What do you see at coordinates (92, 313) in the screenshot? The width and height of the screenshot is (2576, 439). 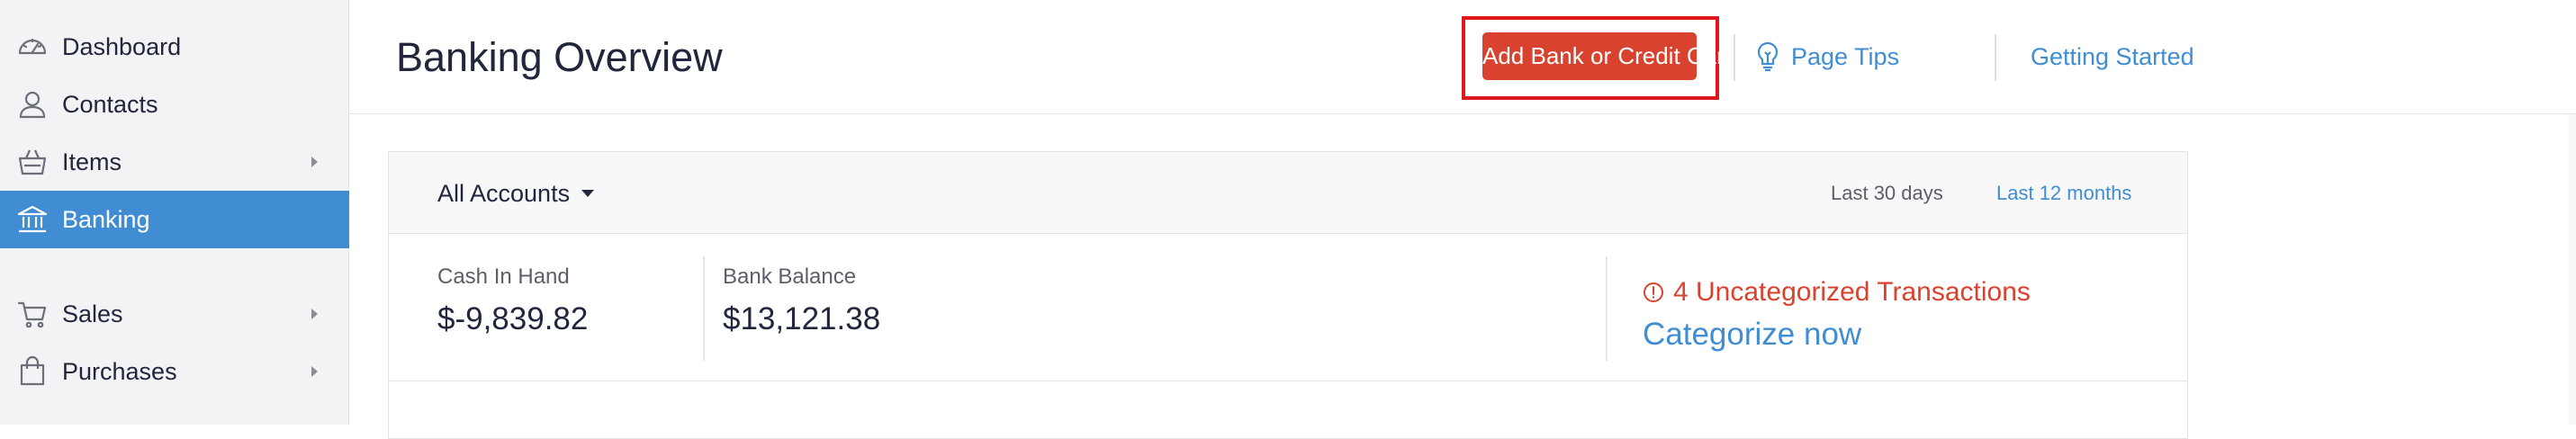 I see `sidebar-item-label: Sales` at bounding box center [92, 313].